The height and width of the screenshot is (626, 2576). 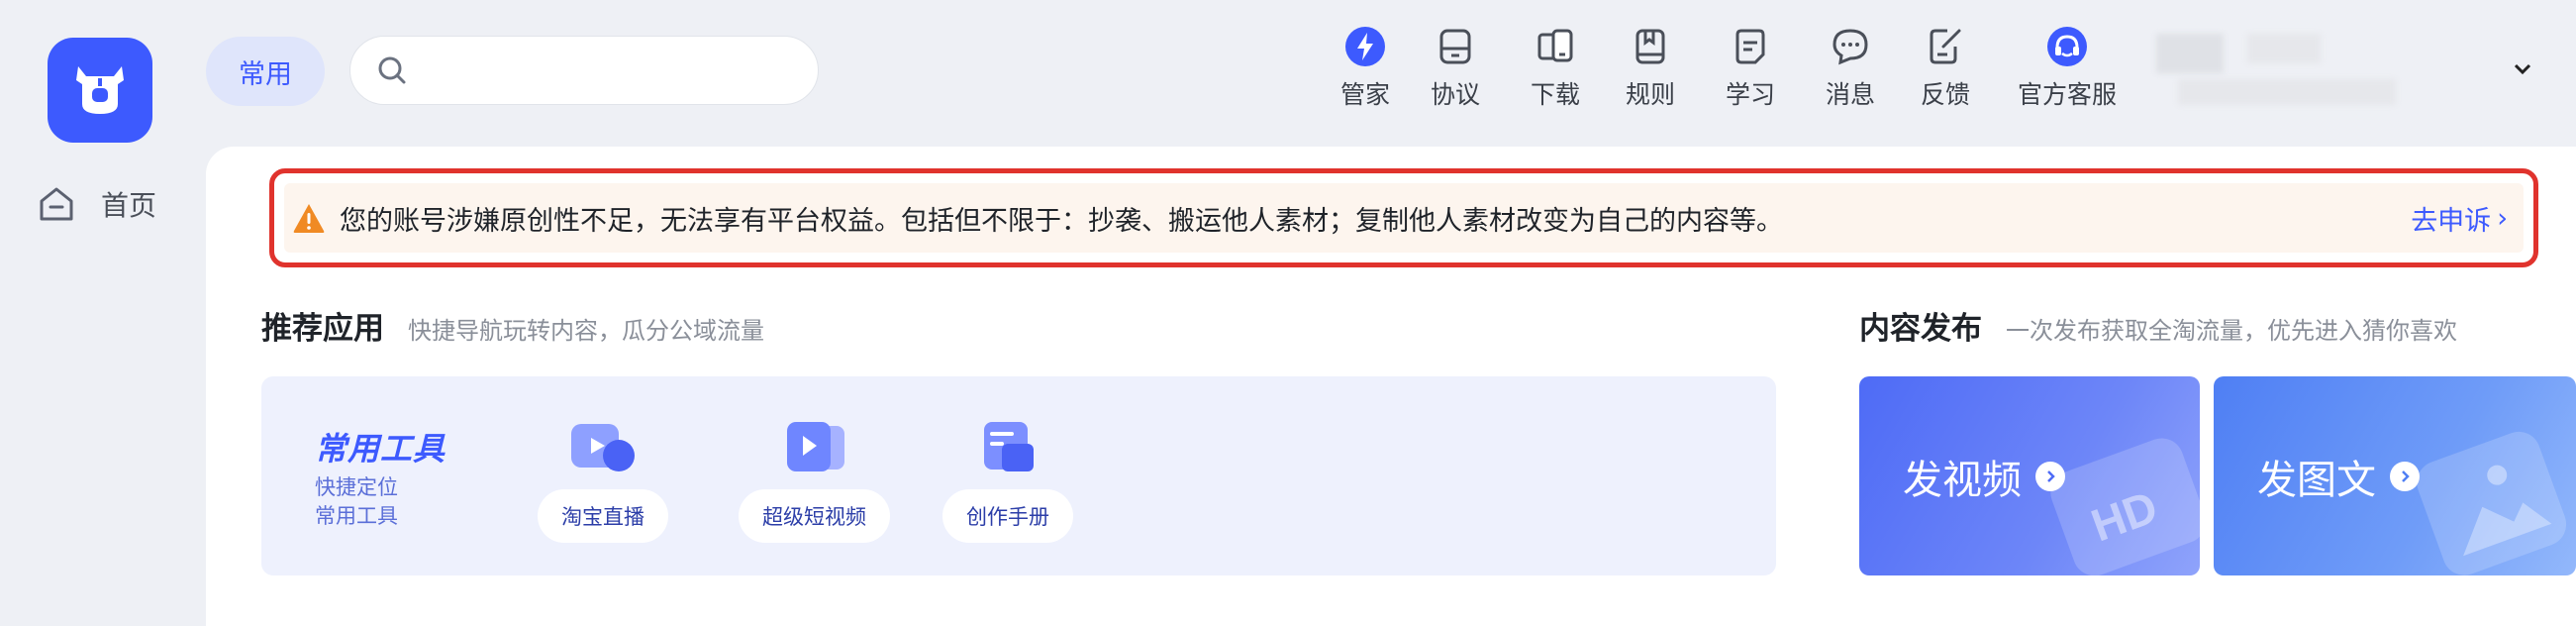 I want to click on nav-label: 反馈, so click(x=1946, y=94).